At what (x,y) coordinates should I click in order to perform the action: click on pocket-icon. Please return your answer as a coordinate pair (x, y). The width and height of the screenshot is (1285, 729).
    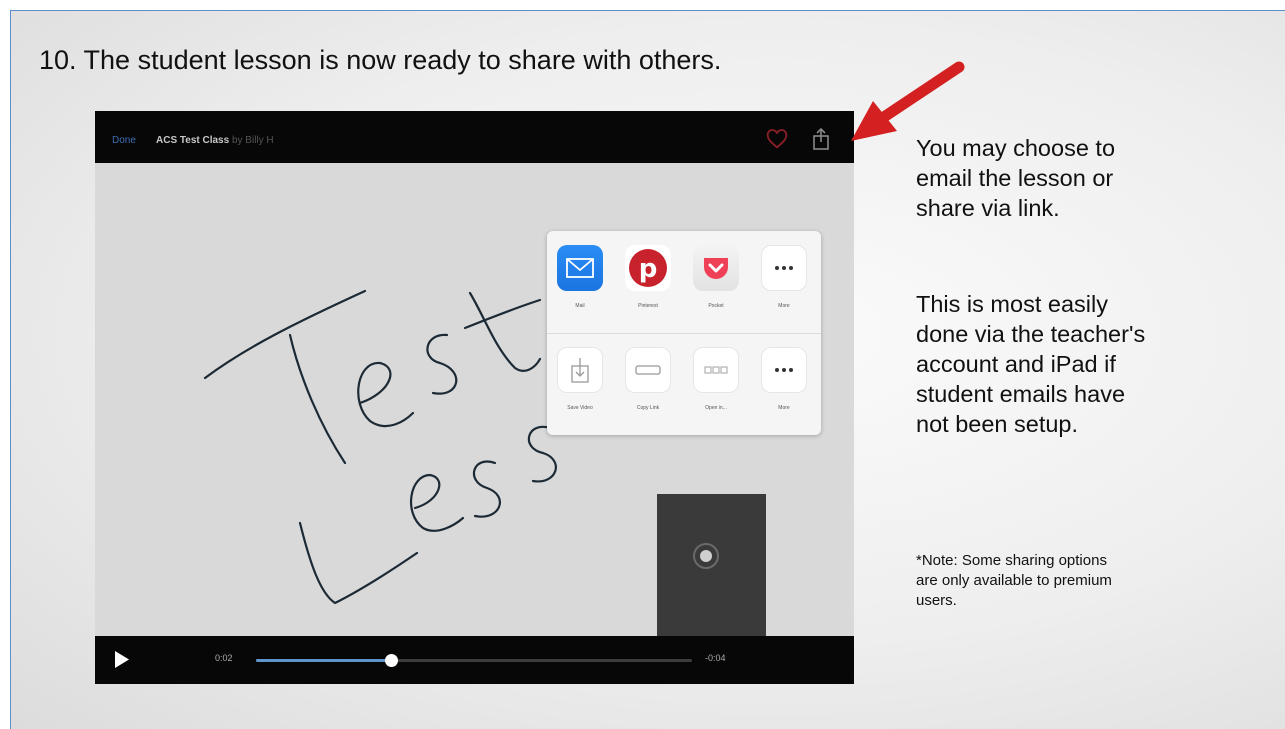
    Looking at the image, I should click on (716, 268).